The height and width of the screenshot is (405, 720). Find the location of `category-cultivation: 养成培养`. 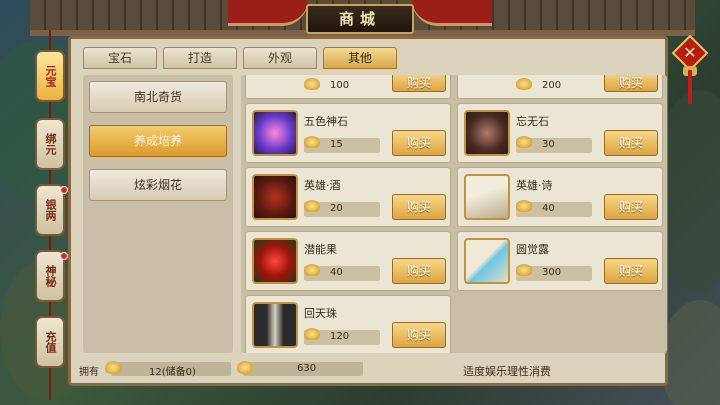

category-cultivation: 养成培养 is located at coordinates (158, 141).